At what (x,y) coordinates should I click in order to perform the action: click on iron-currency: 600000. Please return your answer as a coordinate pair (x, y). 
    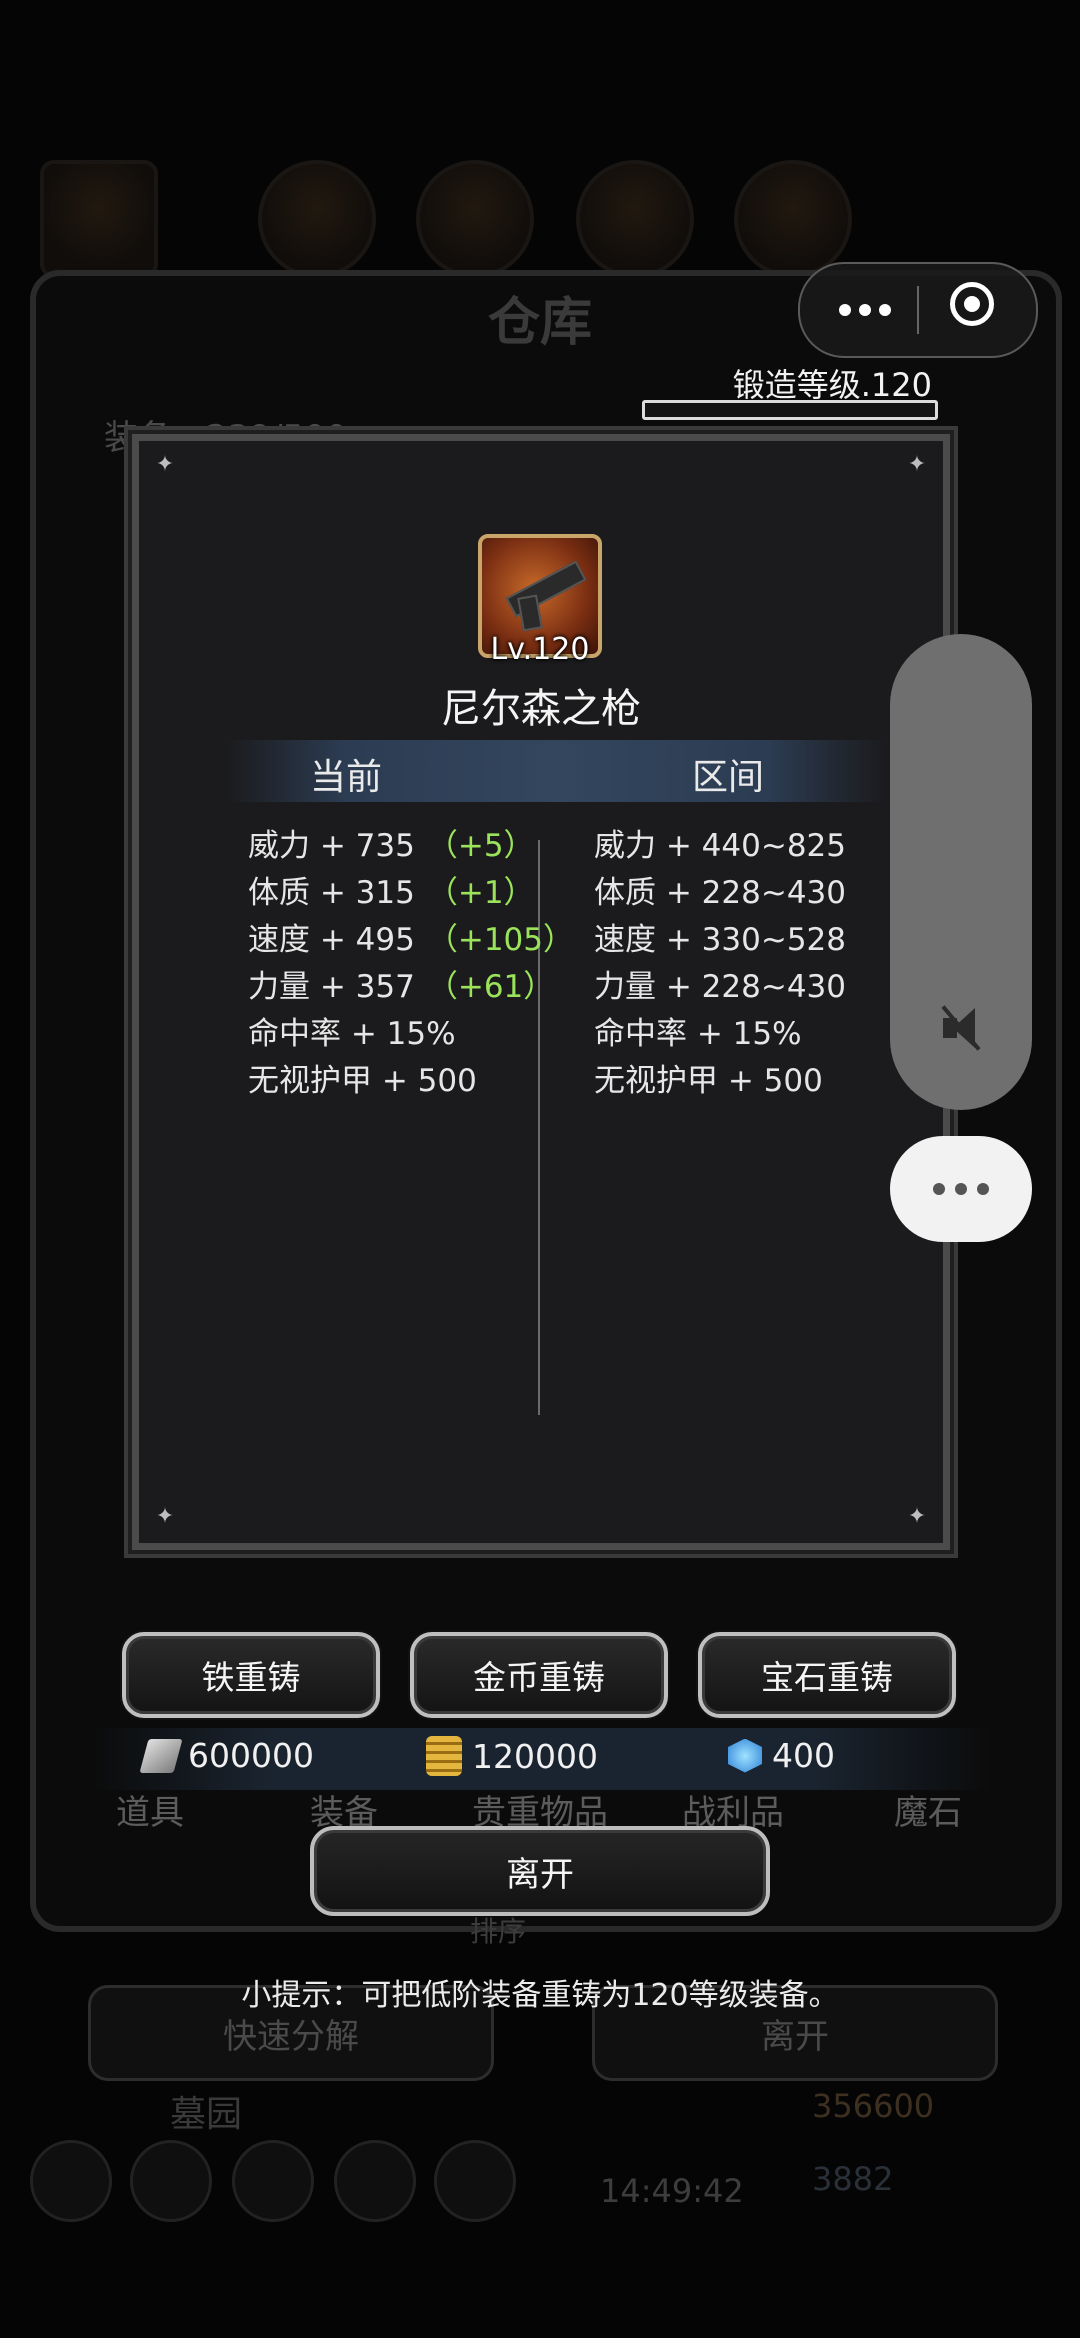
    Looking at the image, I should click on (226, 1755).